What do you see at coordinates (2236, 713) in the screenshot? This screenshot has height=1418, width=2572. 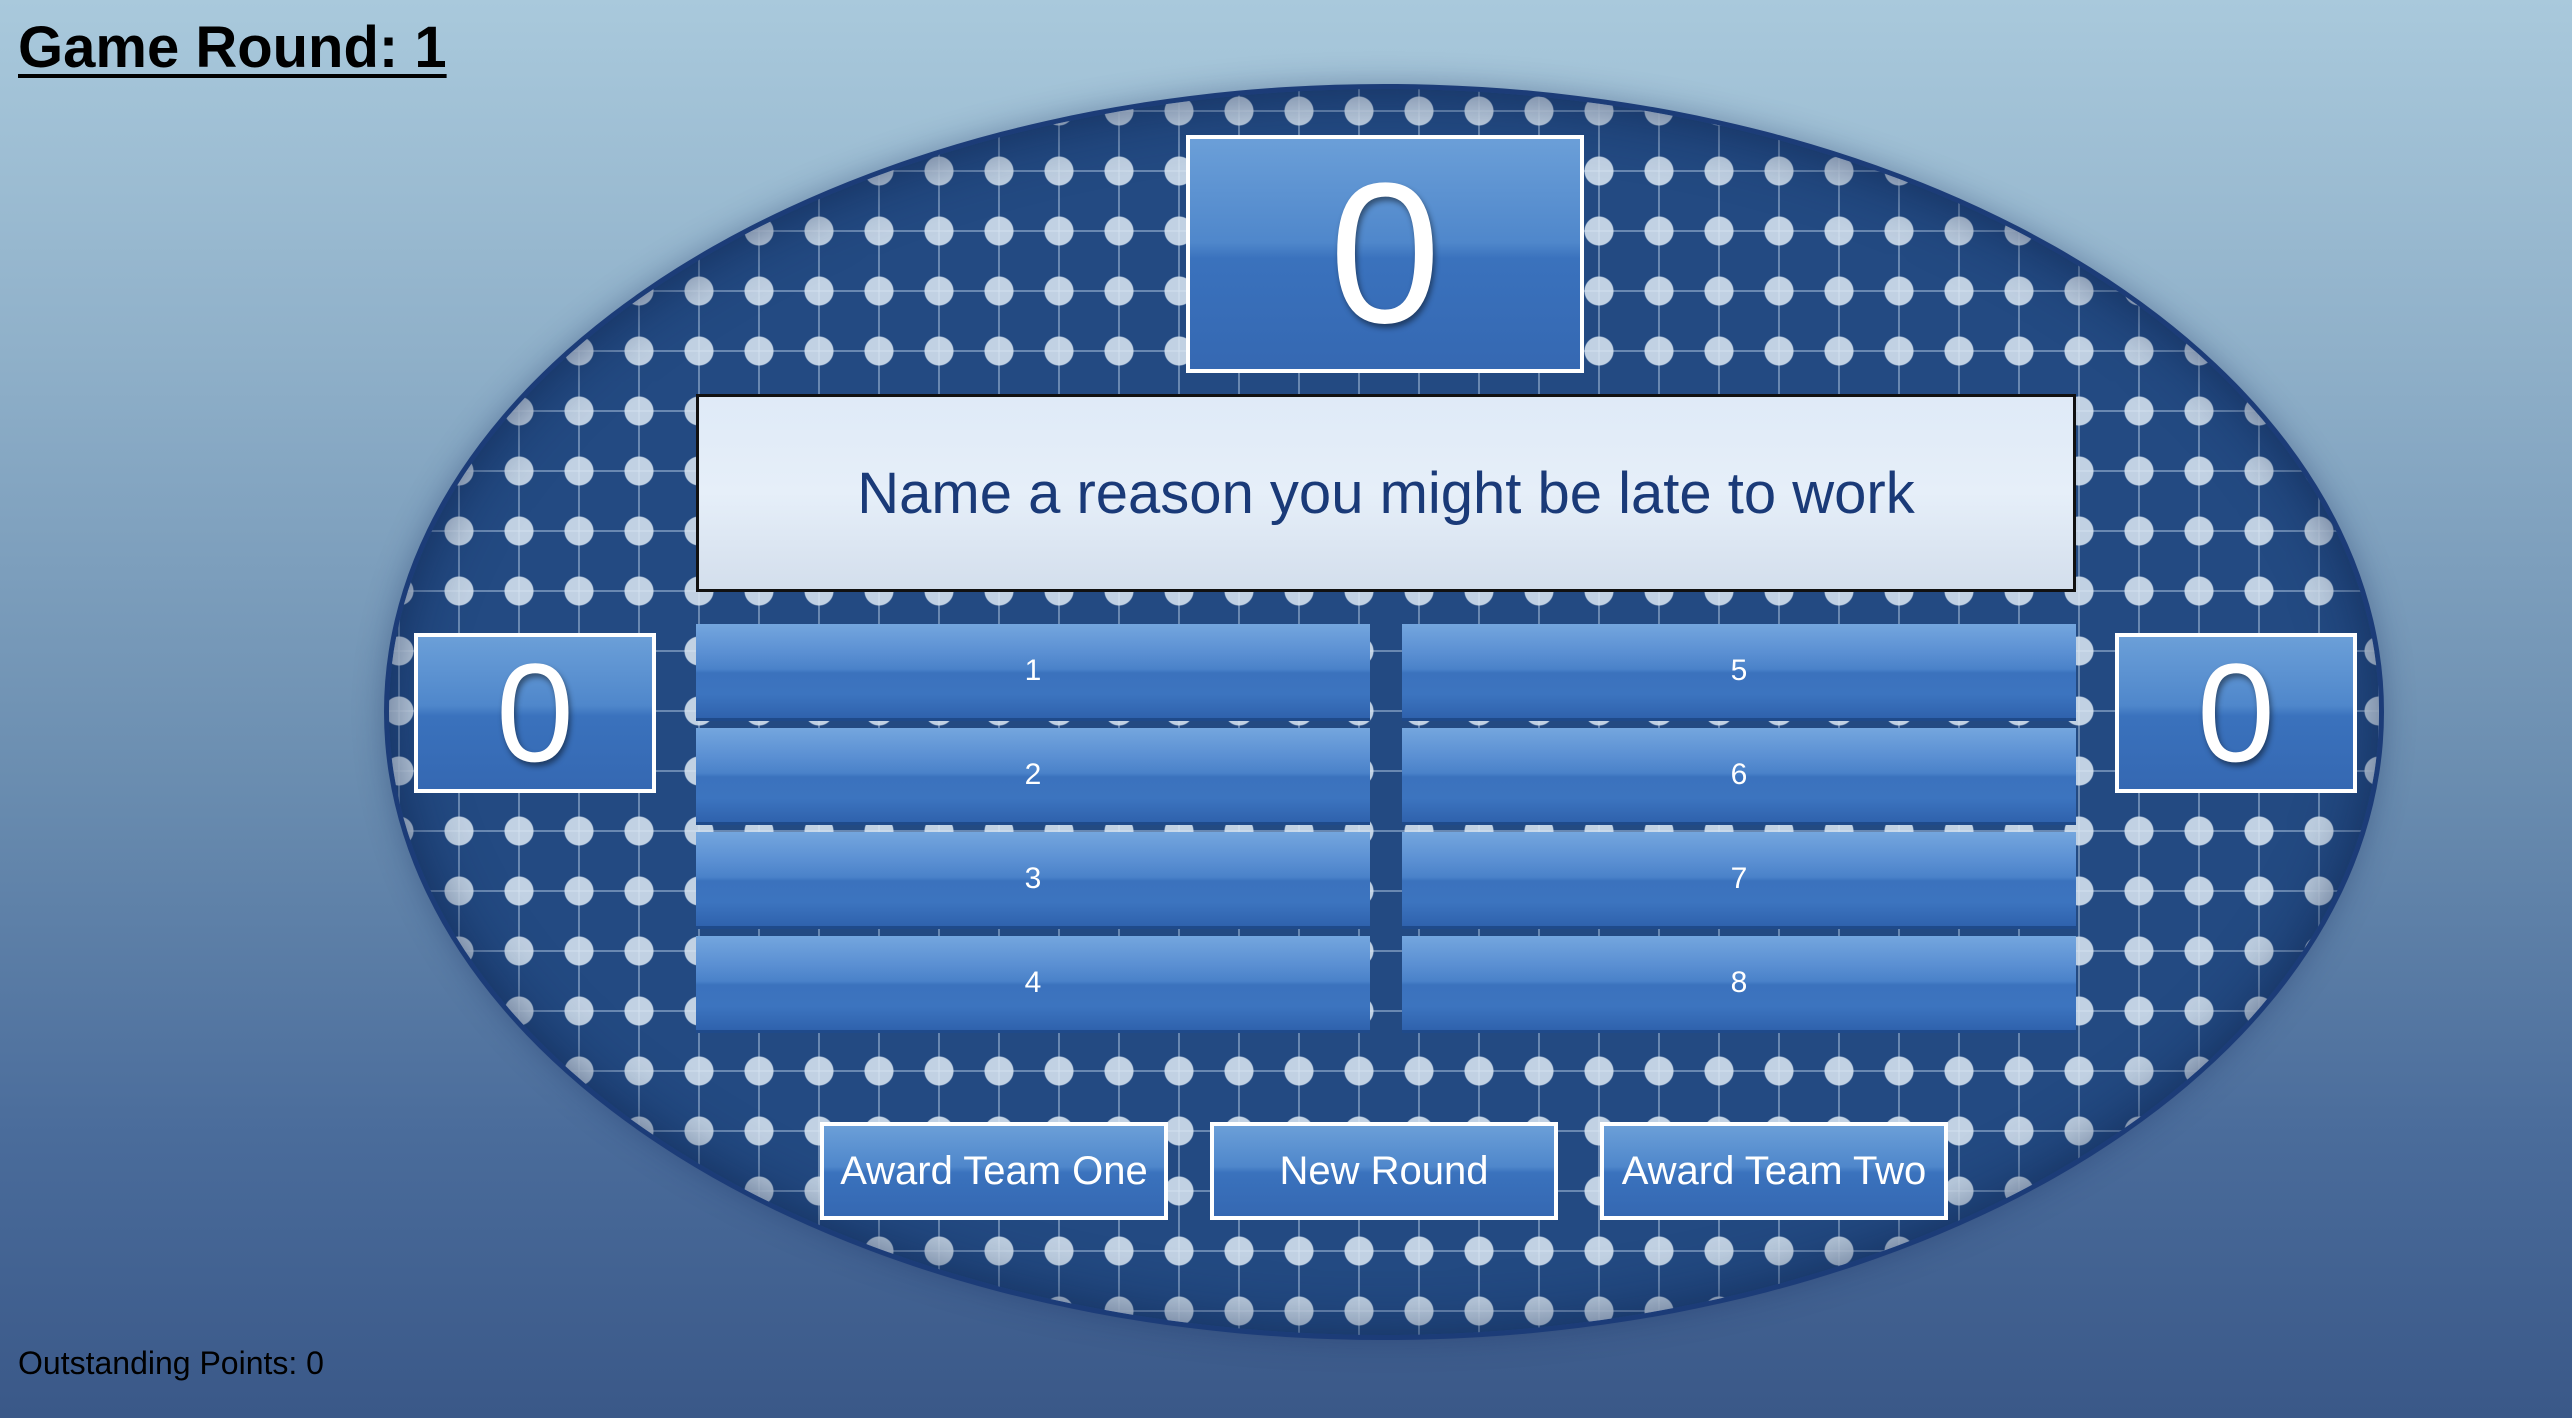 I see `team-two-score: 0` at bounding box center [2236, 713].